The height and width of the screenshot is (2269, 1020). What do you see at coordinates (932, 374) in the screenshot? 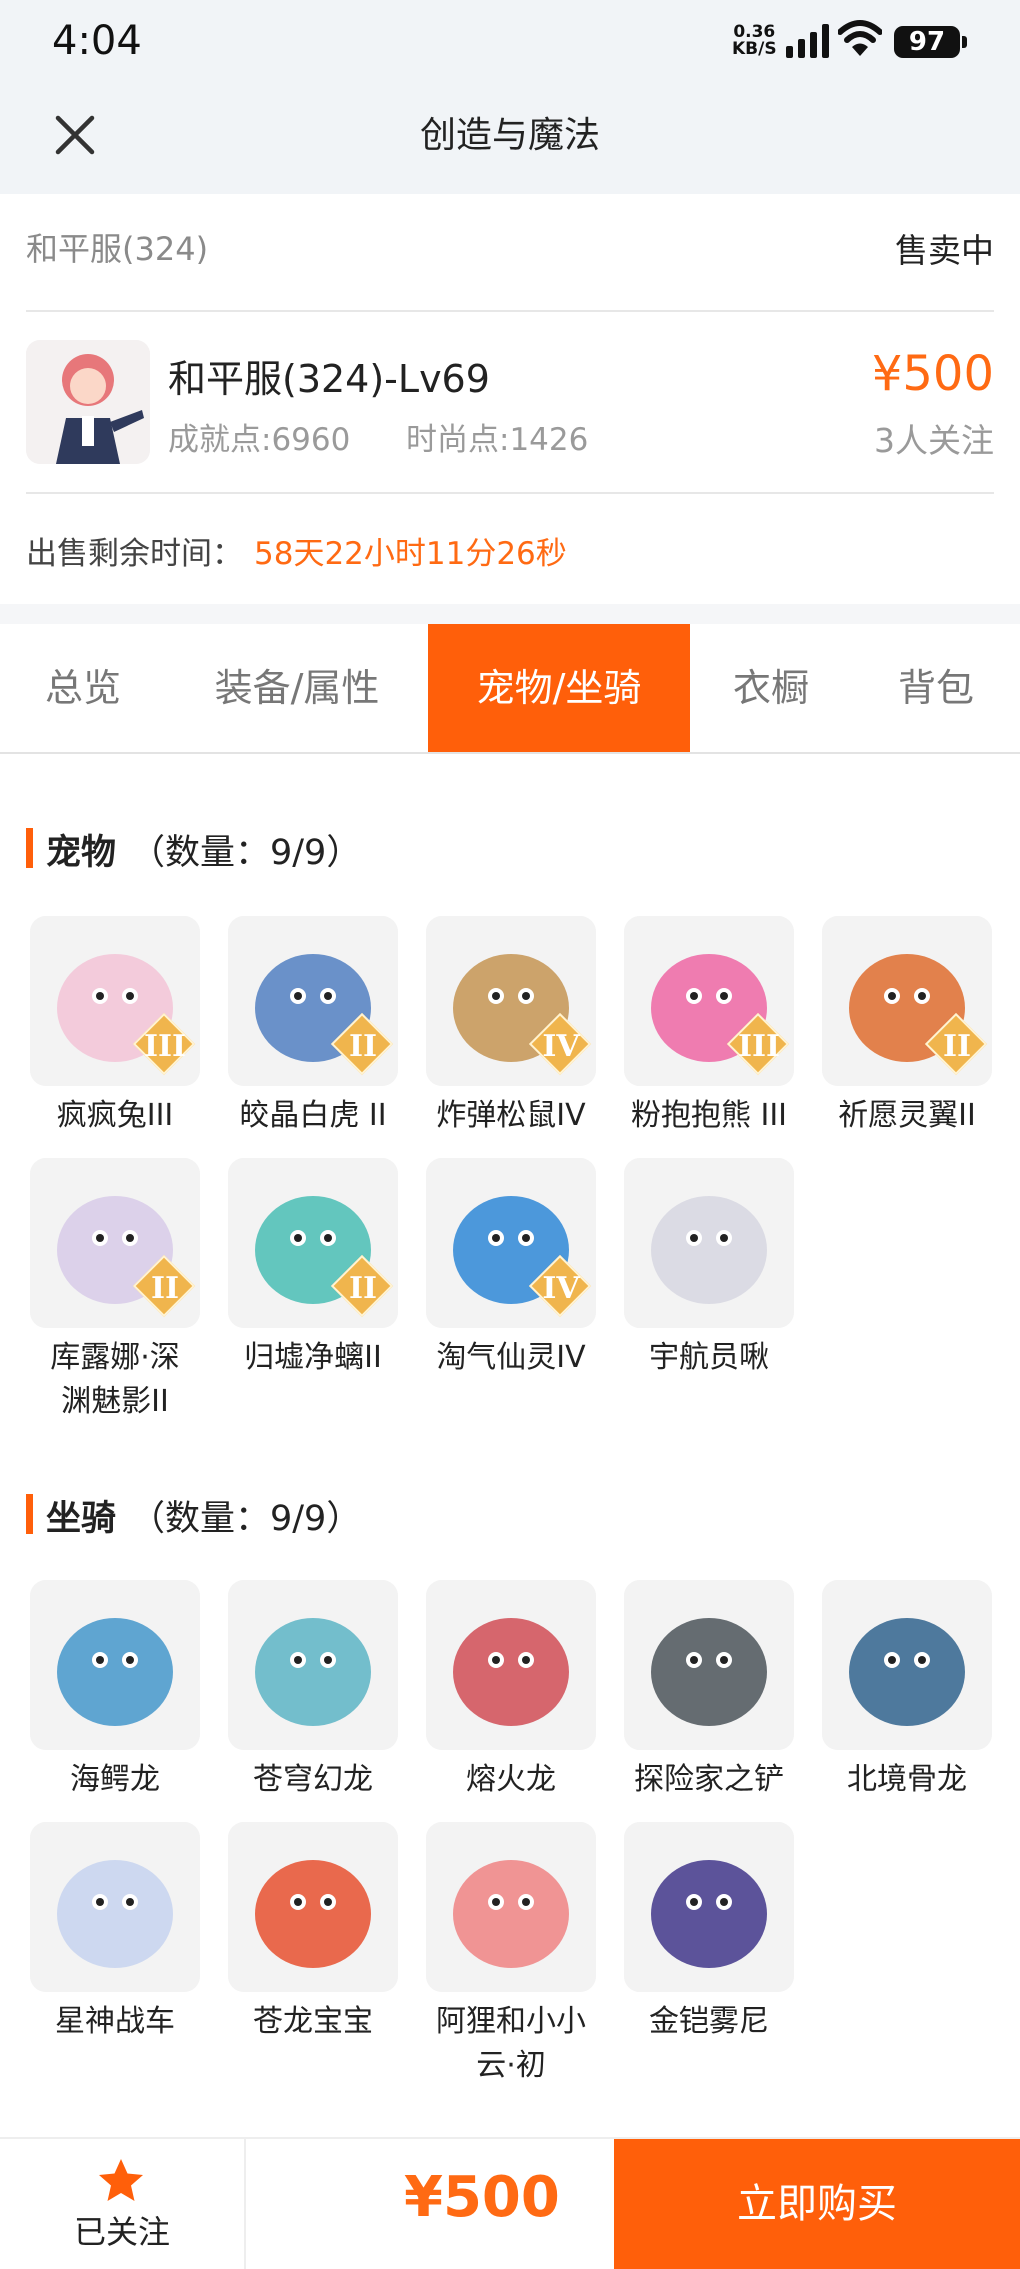
I see `listing-price: ¥500` at bounding box center [932, 374].